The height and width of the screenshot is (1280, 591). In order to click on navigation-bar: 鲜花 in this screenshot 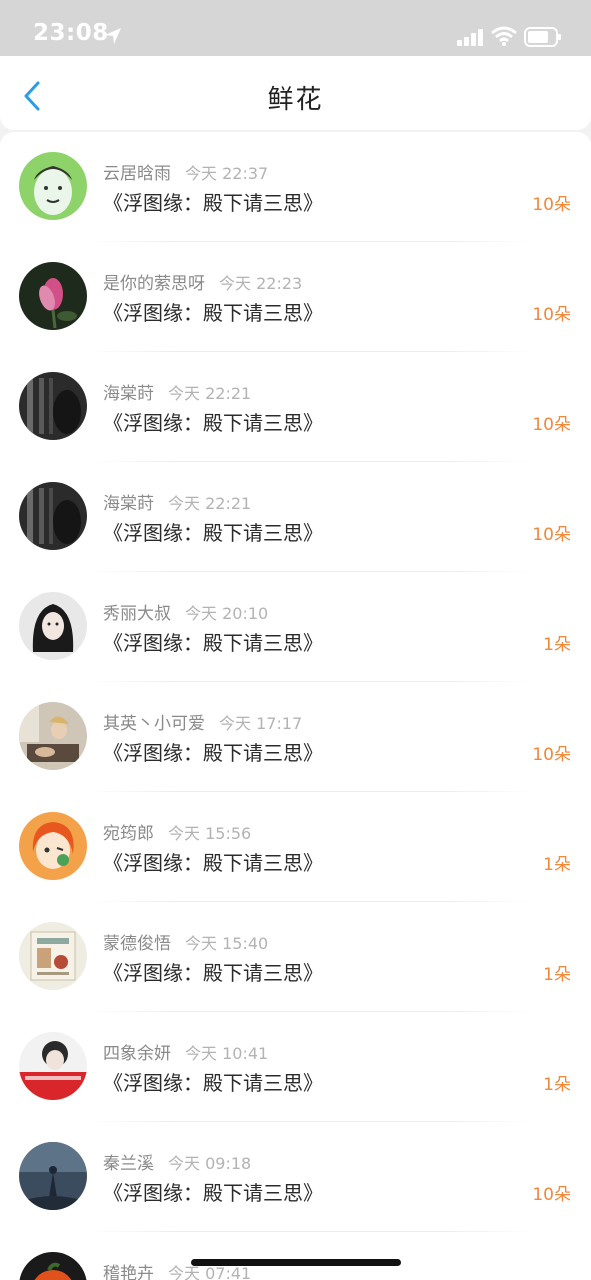, I will do `click(295, 93)`.